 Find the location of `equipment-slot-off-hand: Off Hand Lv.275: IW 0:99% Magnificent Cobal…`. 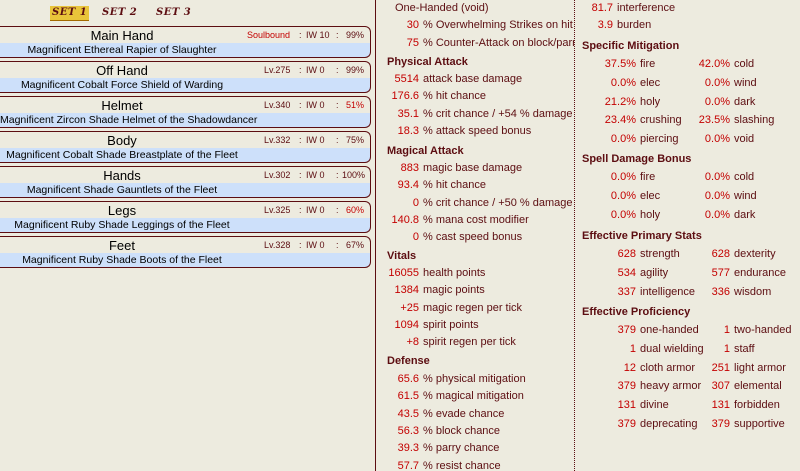

equipment-slot-off-hand: Off Hand Lv.275: IW 0:99% Magnificent Cobal… is located at coordinates (186, 77).